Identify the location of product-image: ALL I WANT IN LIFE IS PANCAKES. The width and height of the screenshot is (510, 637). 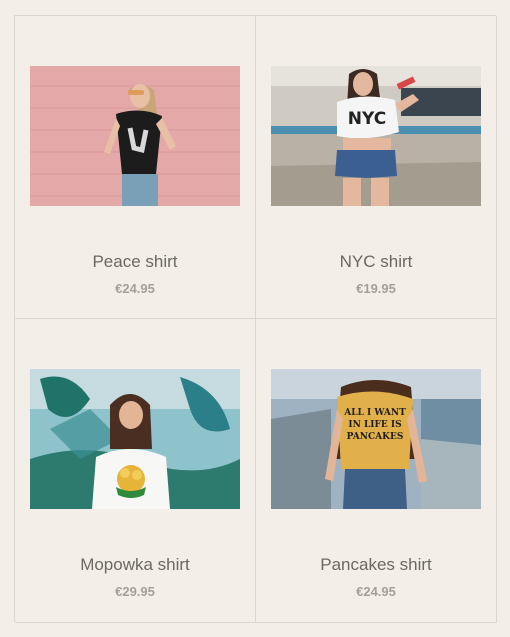
(376, 439).